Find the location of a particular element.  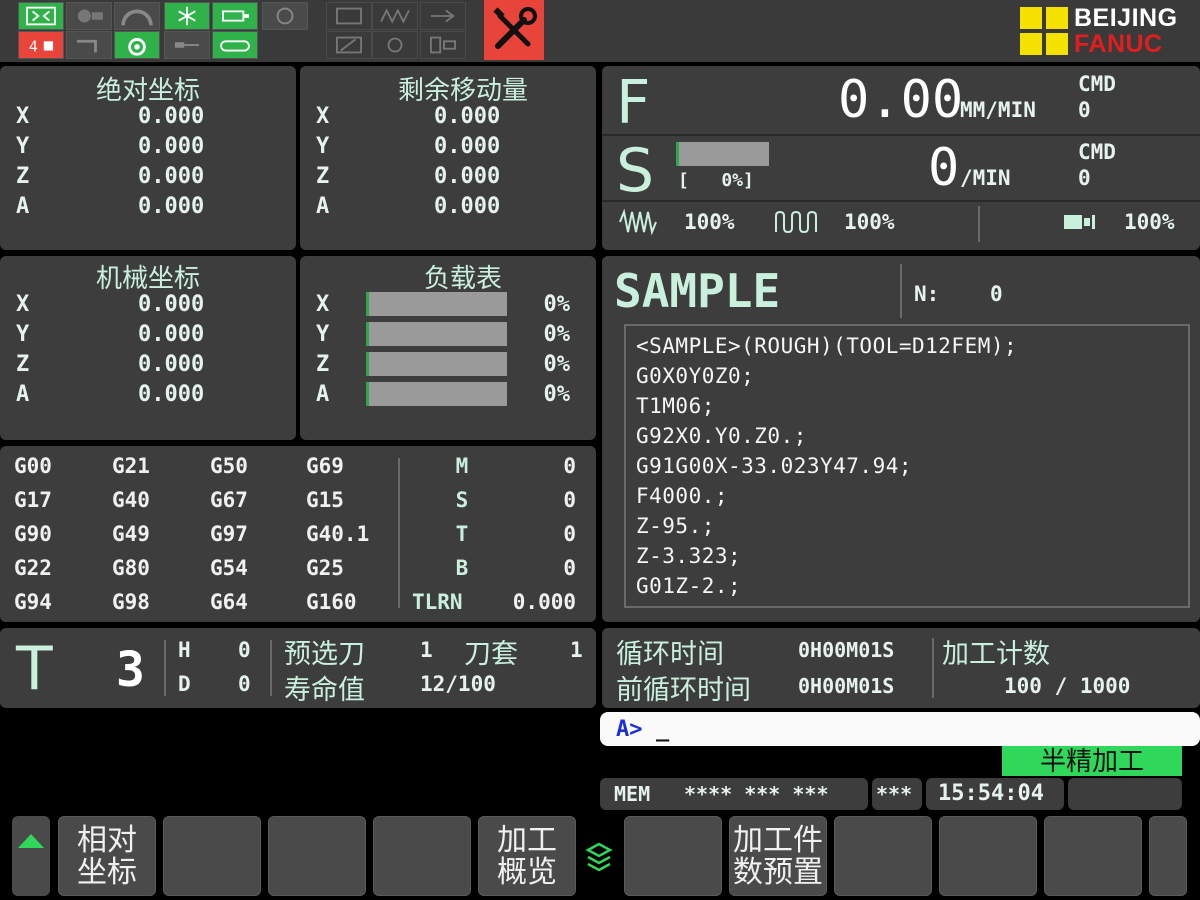

in-icon is located at coordinates (349, 16).